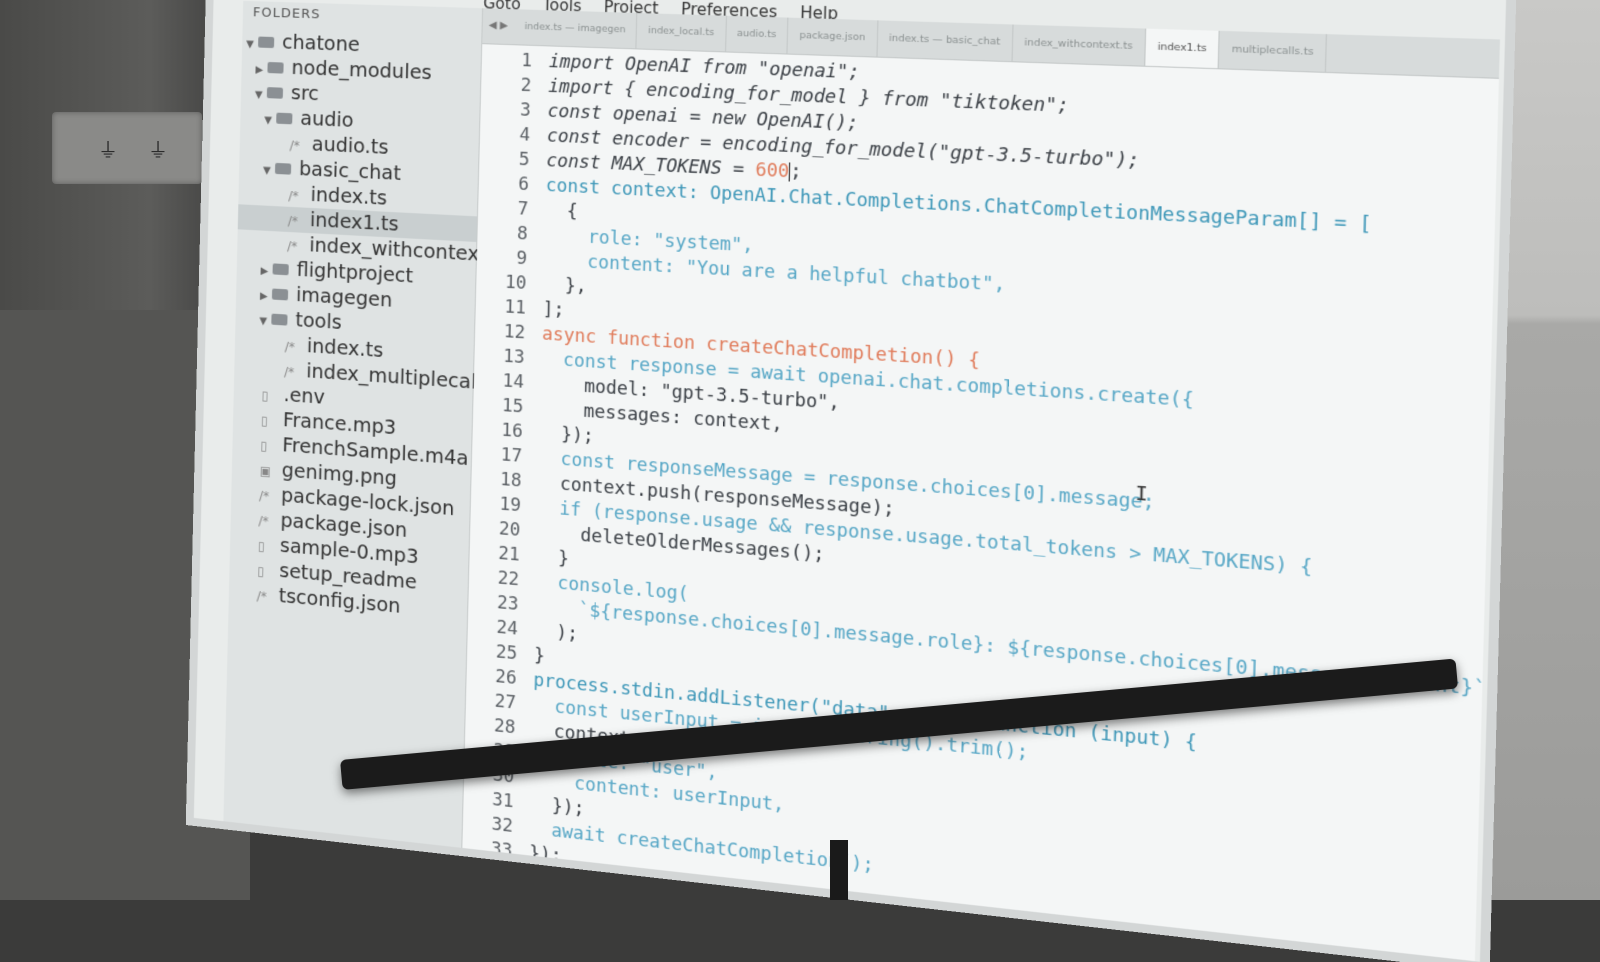  What do you see at coordinates (127, 148) in the screenshot?
I see `power-outlet-plate: ⏚ ⏚` at bounding box center [127, 148].